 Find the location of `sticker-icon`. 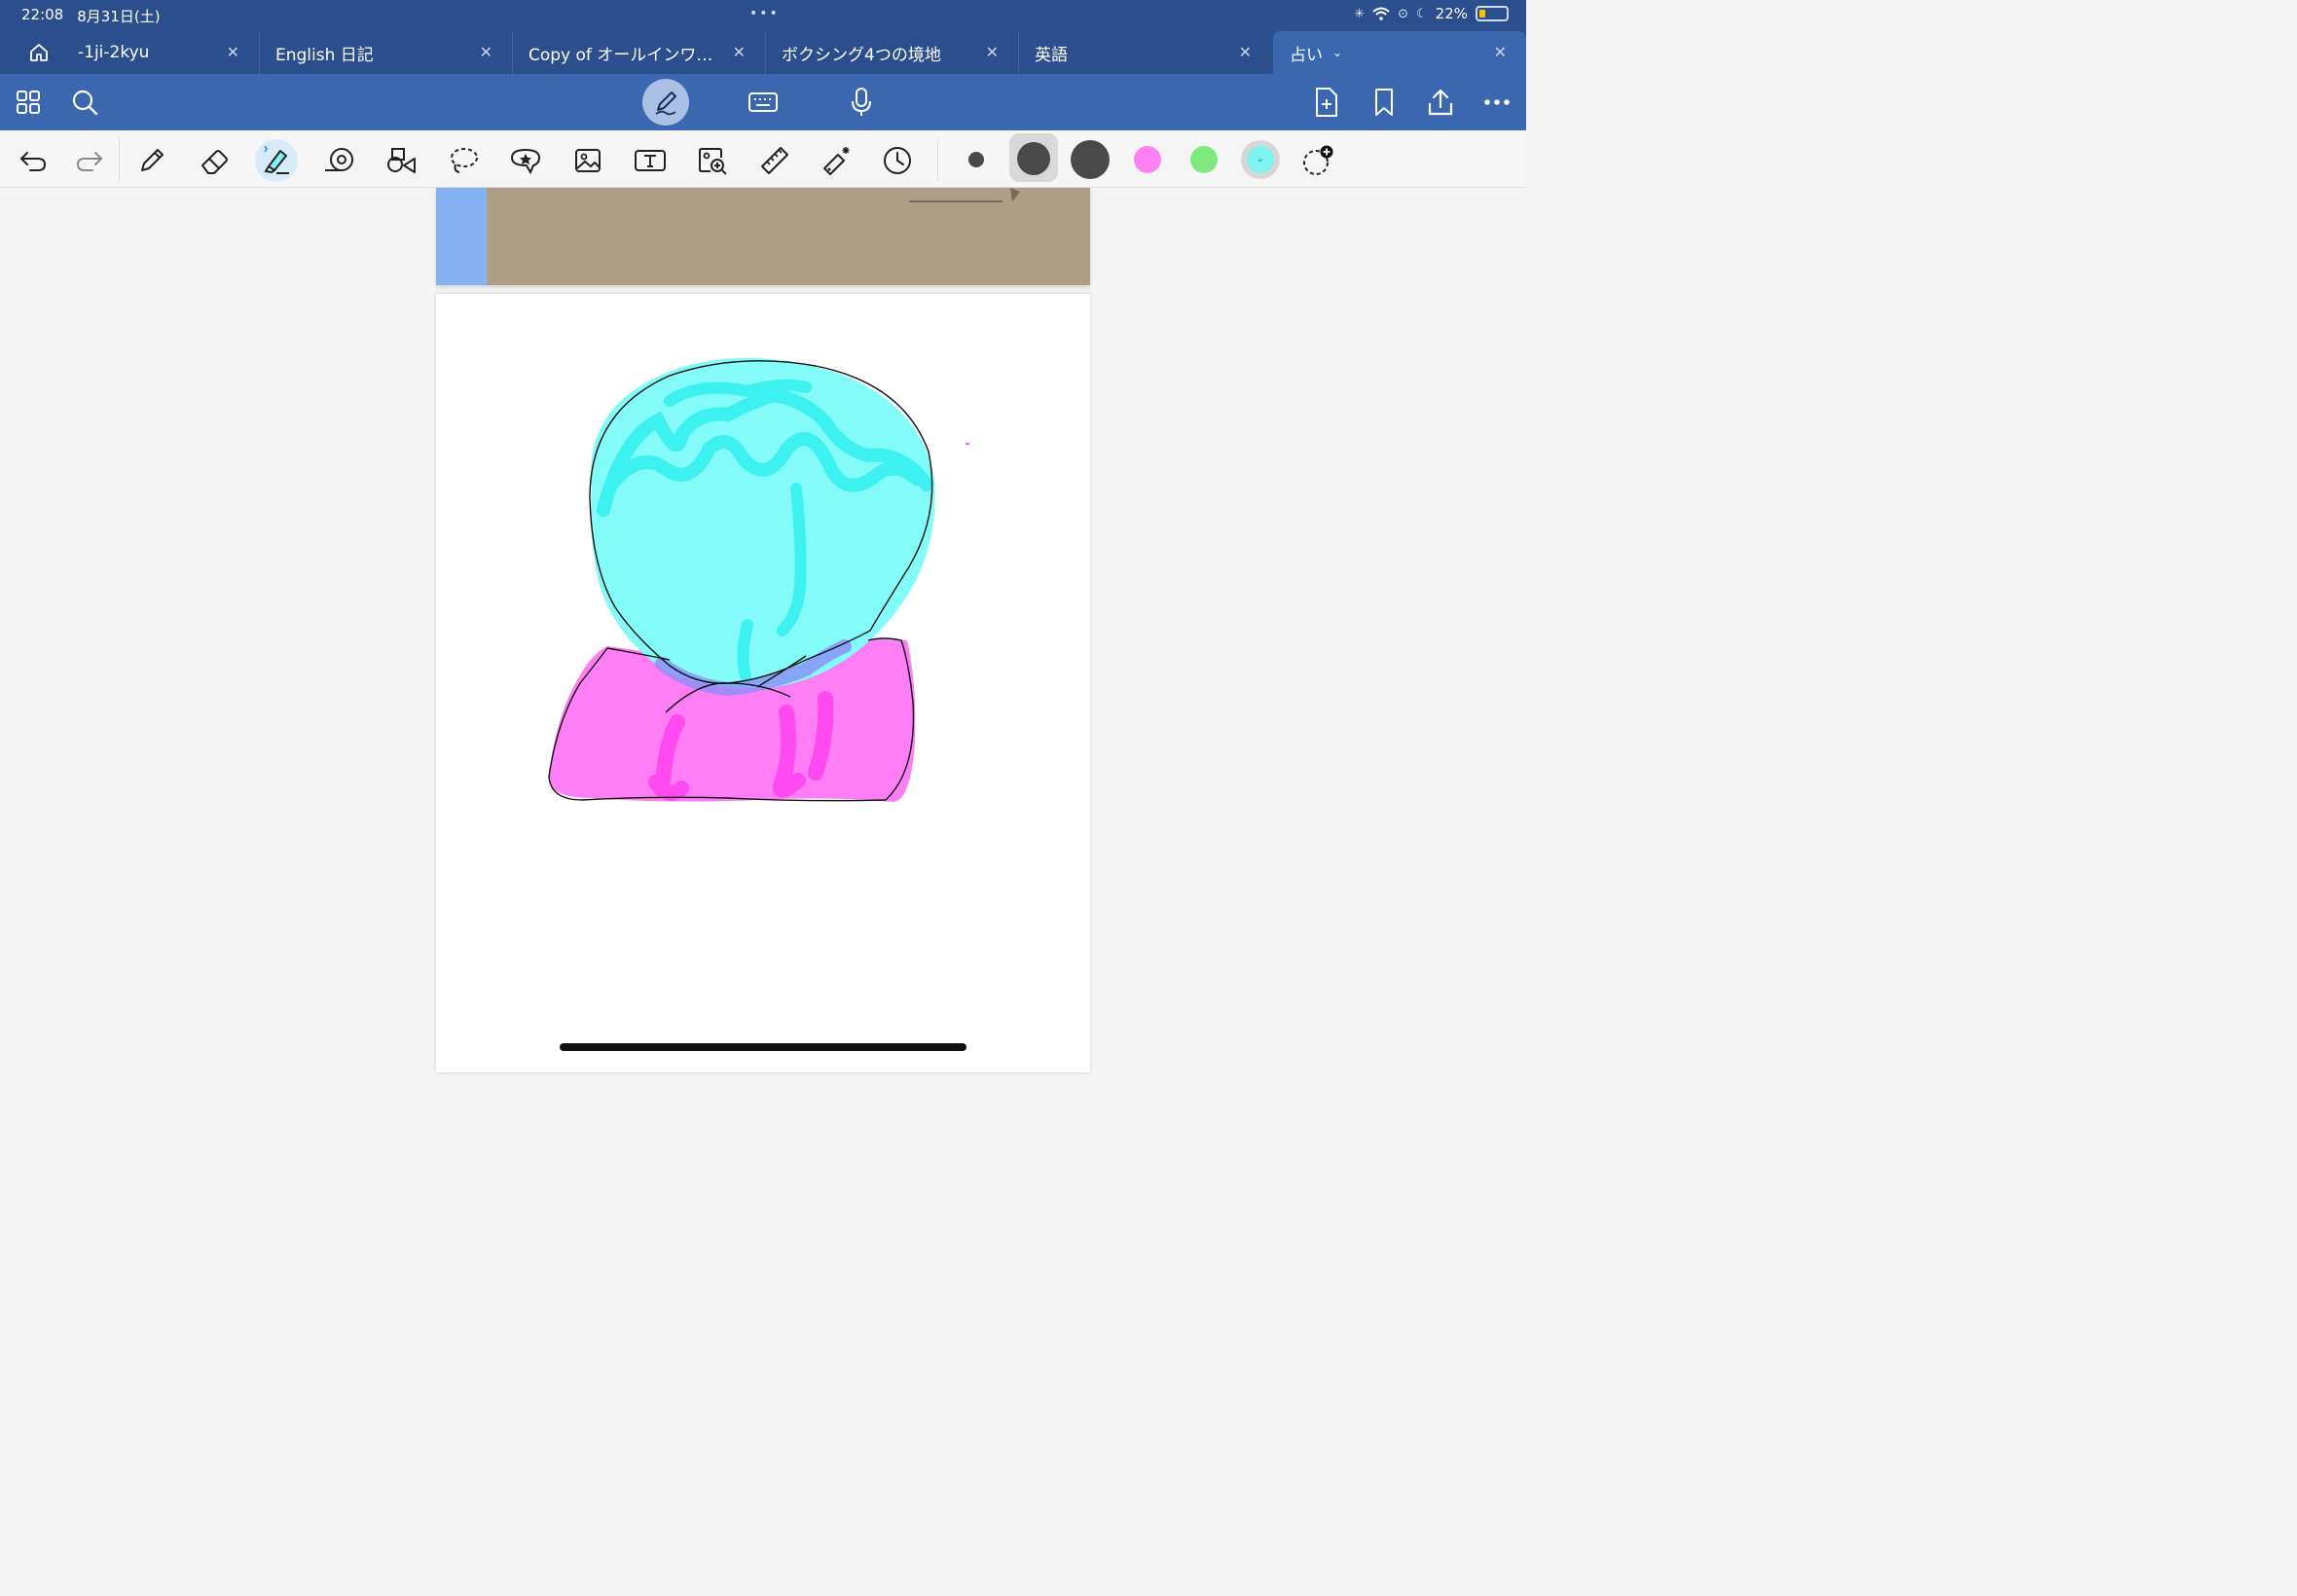

sticker-icon is located at coordinates (525, 161).